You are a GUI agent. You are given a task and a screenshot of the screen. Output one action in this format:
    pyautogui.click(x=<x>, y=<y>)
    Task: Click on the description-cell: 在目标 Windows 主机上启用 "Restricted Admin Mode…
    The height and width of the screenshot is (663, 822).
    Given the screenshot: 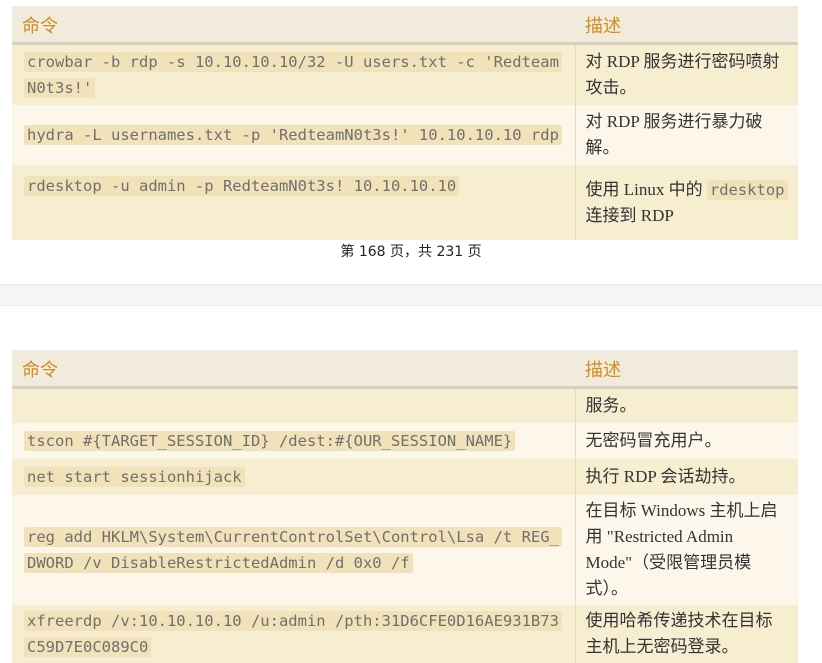 What is the action you would take?
    pyautogui.click(x=686, y=550)
    